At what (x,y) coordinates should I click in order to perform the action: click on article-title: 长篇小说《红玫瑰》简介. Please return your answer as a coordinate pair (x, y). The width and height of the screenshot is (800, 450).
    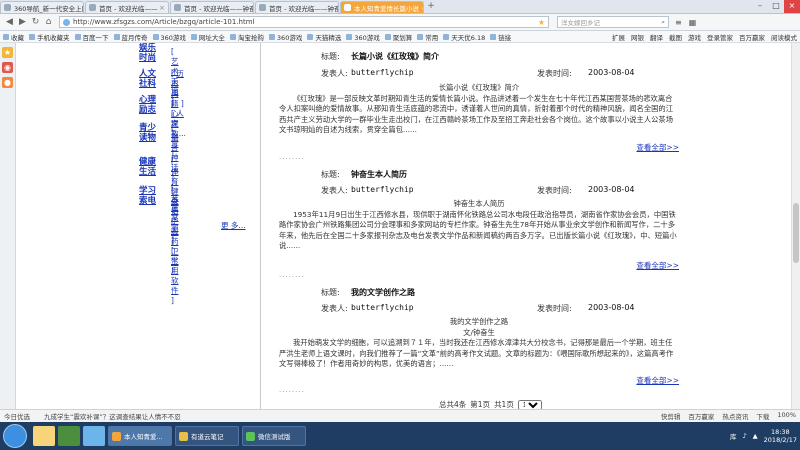
    Looking at the image, I should click on (395, 56).